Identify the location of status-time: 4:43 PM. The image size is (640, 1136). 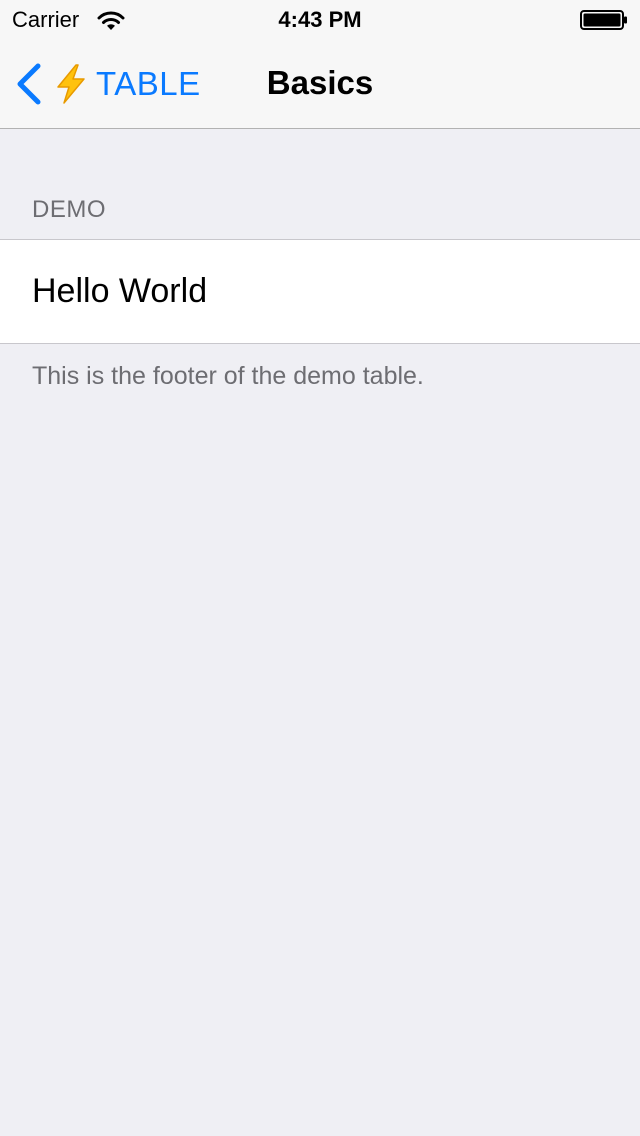
(320, 19).